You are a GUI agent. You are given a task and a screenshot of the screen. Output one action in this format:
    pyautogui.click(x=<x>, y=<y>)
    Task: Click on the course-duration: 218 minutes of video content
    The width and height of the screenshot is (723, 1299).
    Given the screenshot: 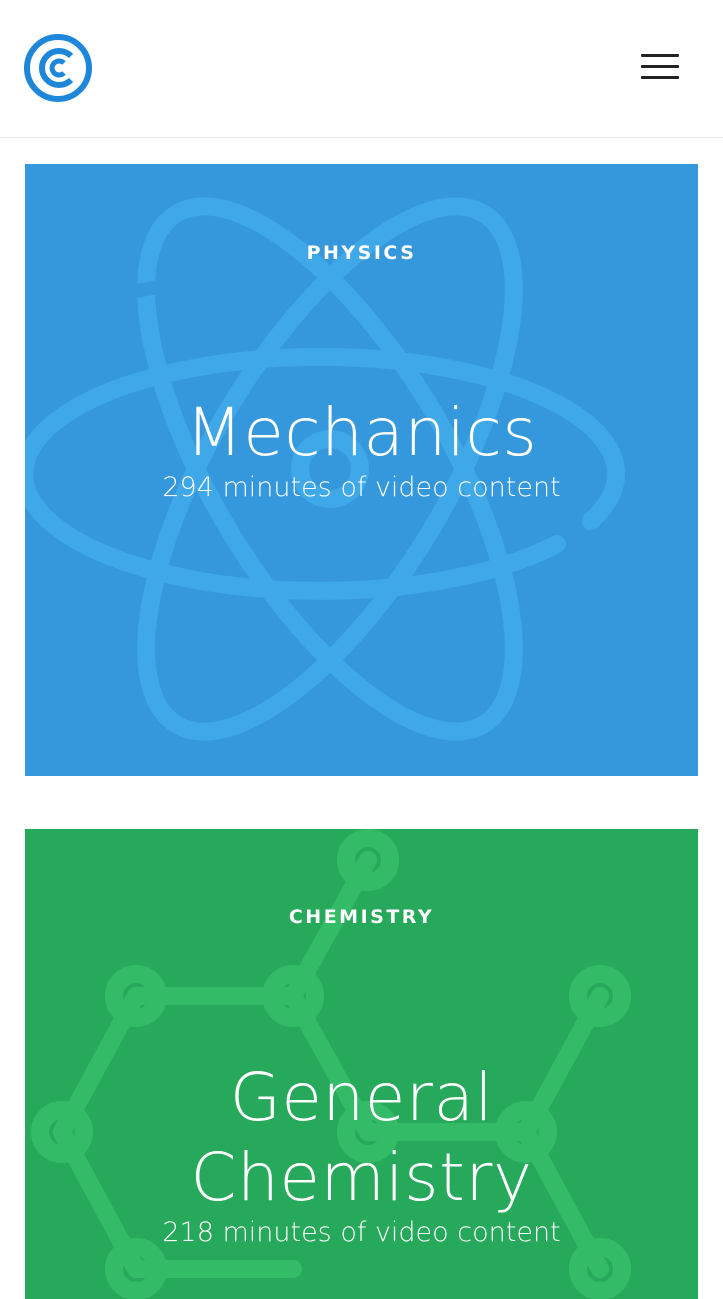 What is the action you would take?
    pyautogui.click(x=361, y=1232)
    